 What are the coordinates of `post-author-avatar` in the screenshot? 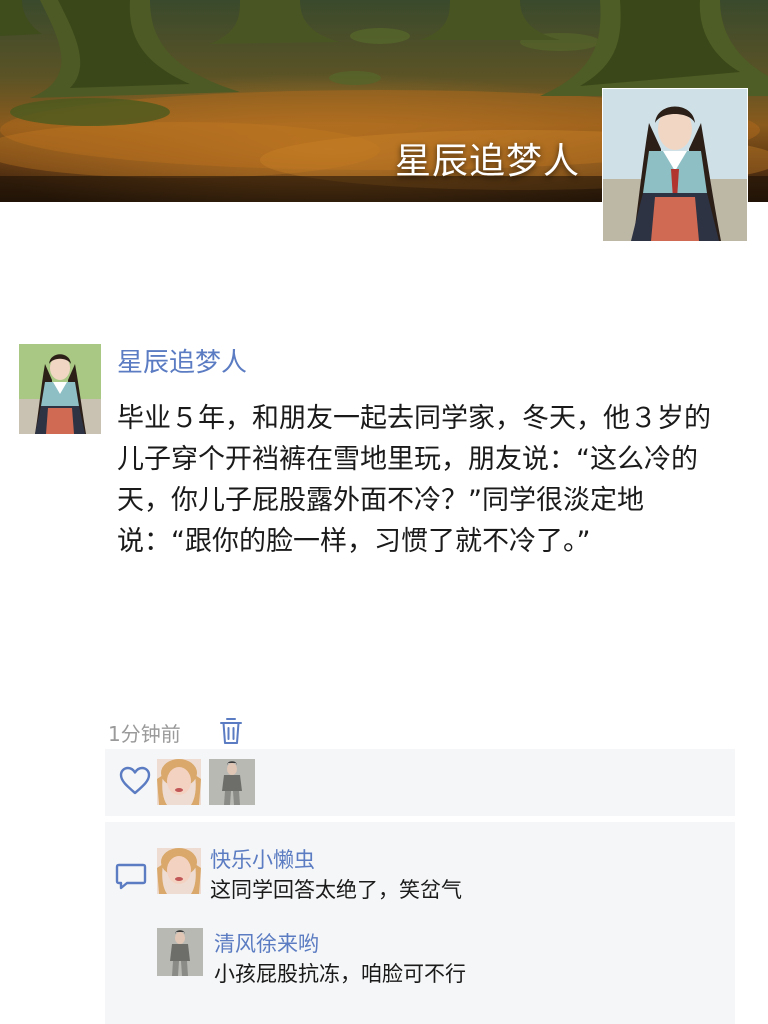 It's located at (60, 389).